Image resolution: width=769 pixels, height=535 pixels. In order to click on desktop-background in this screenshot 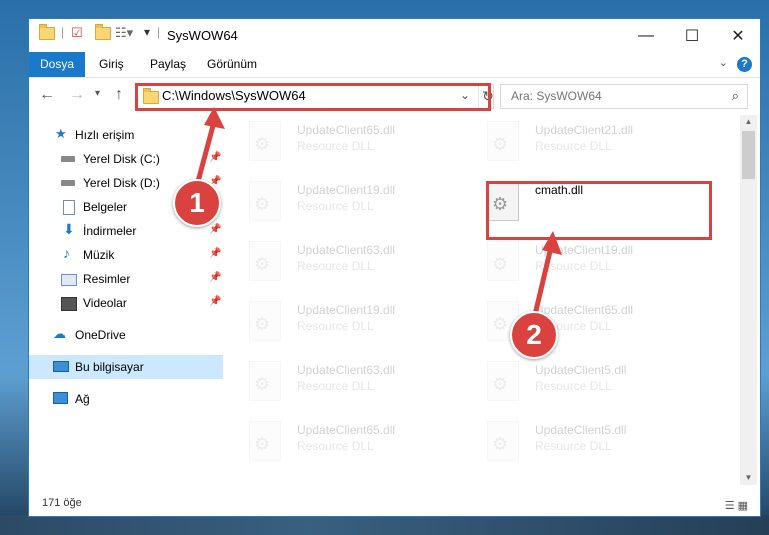, I will do `click(384, 525)`.